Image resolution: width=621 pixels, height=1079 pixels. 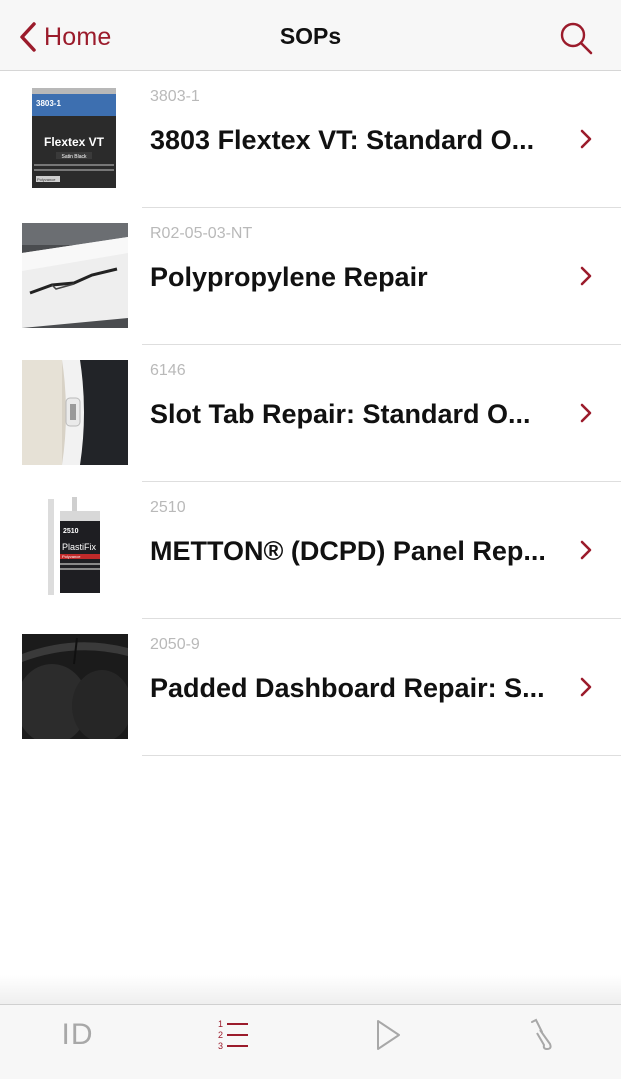 What do you see at coordinates (74, 142) in the screenshot?
I see `can-name-text: Flextex VT` at bounding box center [74, 142].